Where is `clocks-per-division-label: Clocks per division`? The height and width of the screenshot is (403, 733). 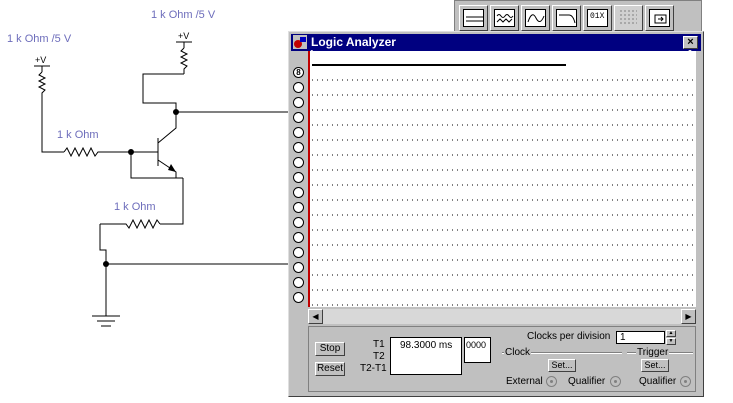 clocks-per-division-label: Clocks per division is located at coordinates (569, 336).